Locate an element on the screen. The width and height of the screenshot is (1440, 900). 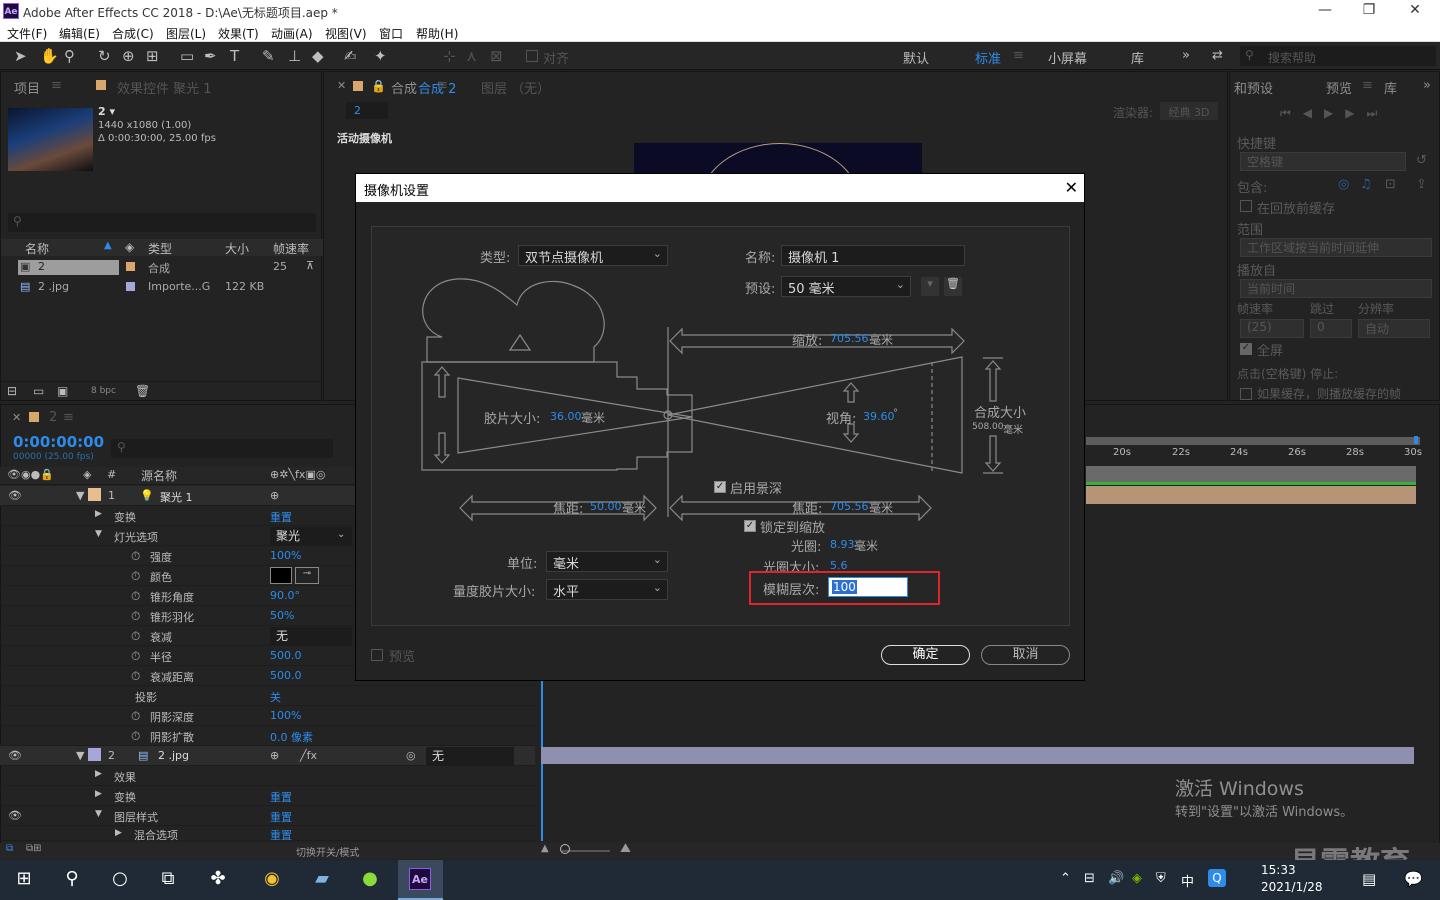
fullscreen-checkbox: ✓ is located at coordinates (1246, 349).